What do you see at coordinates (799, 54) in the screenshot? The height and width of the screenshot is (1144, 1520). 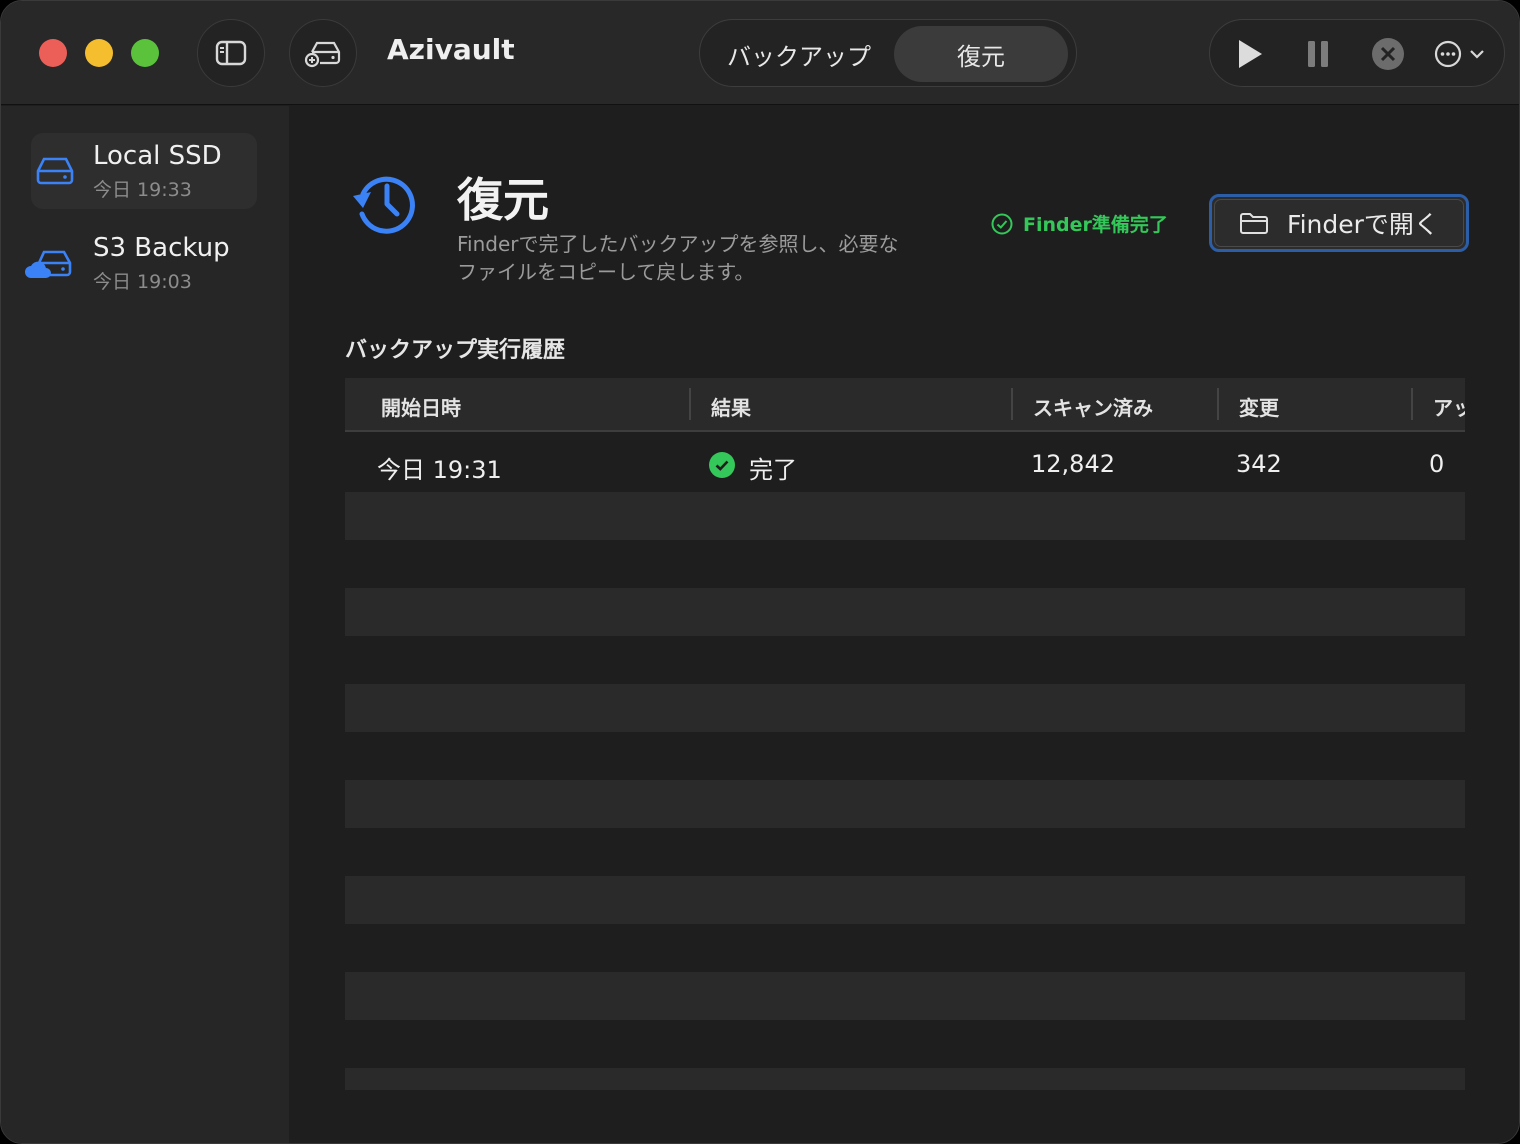 I see `tab-backup: バックアップ` at bounding box center [799, 54].